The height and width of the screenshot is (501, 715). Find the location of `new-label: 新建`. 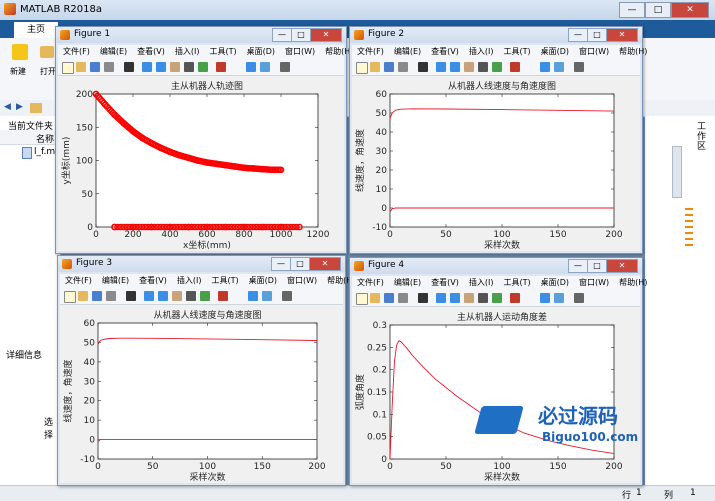

new-label: 新建 is located at coordinates (18, 71).